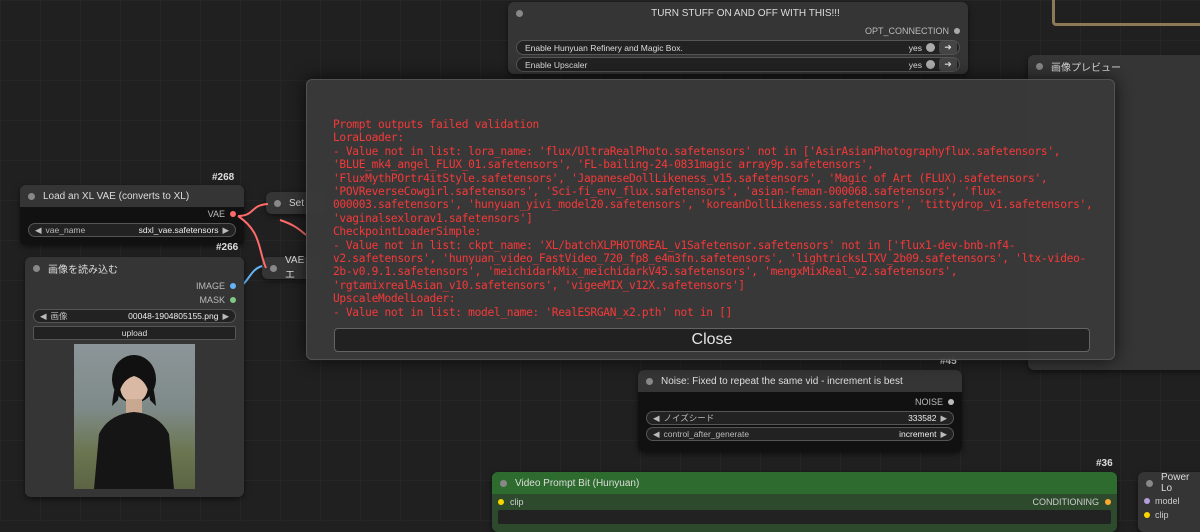 The image size is (1200, 532). I want to click on output-row: IMAGE, so click(134, 286).